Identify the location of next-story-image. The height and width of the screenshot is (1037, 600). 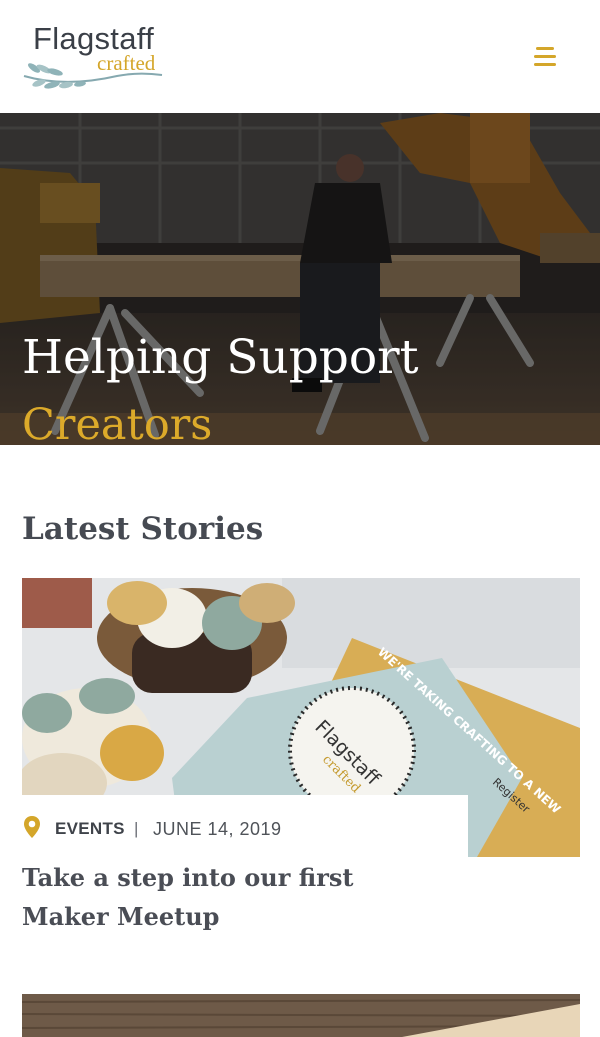
(301, 1015).